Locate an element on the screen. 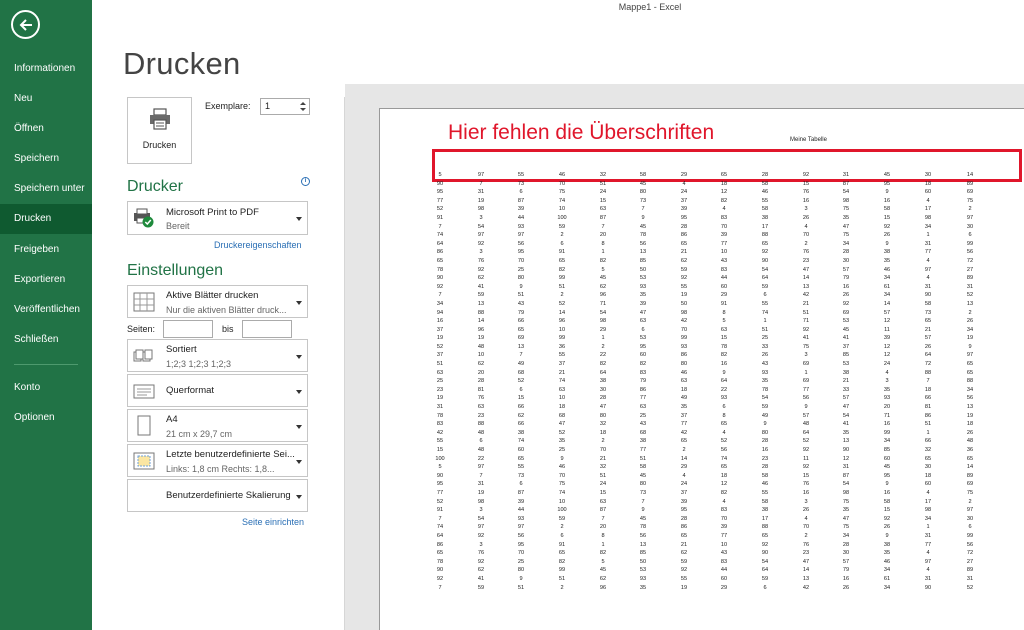 This screenshot has height=630, width=1024. table-cell: 36 is located at coordinates (970, 450).